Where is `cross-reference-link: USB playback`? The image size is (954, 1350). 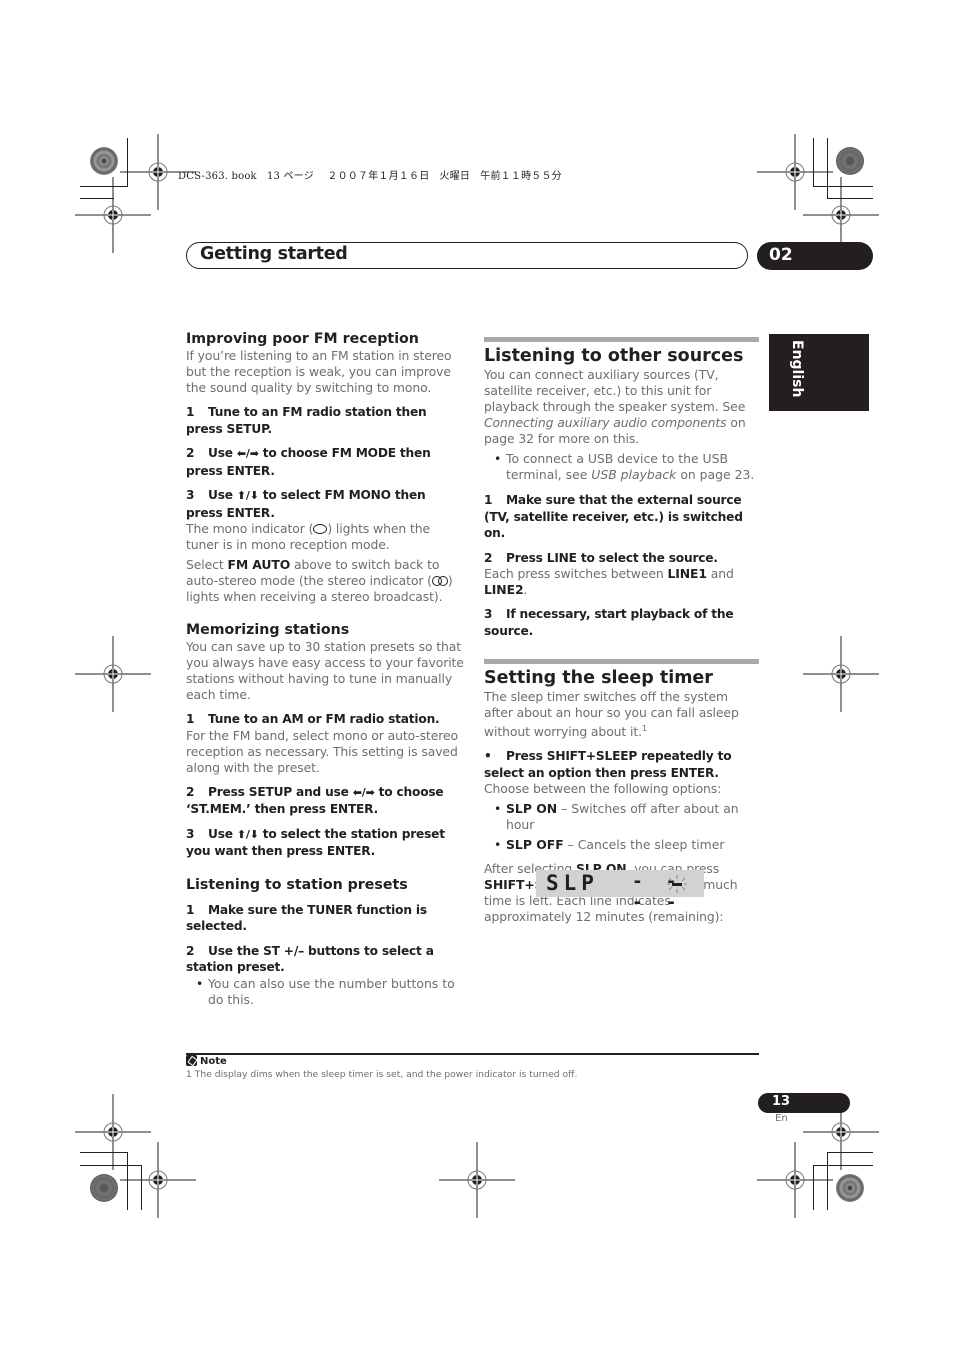
cross-reference-link: USB playback is located at coordinates (633, 474).